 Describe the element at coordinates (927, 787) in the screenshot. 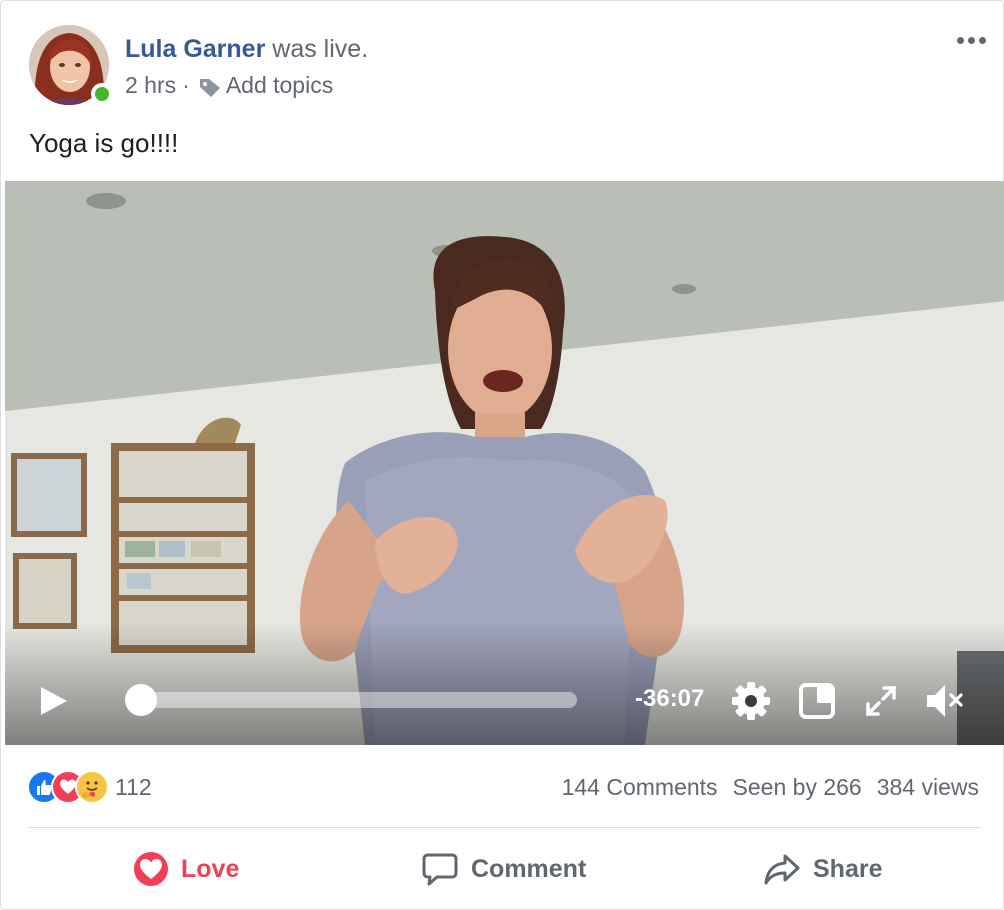

I see `views-count: 384 views` at that location.